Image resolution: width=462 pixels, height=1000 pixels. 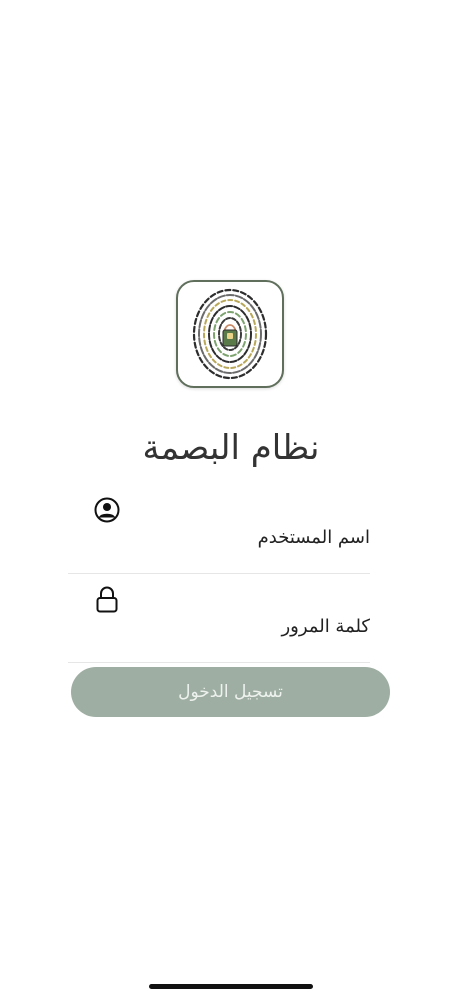 I want to click on password-field: كلمة المرور, so click(x=219, y=622).